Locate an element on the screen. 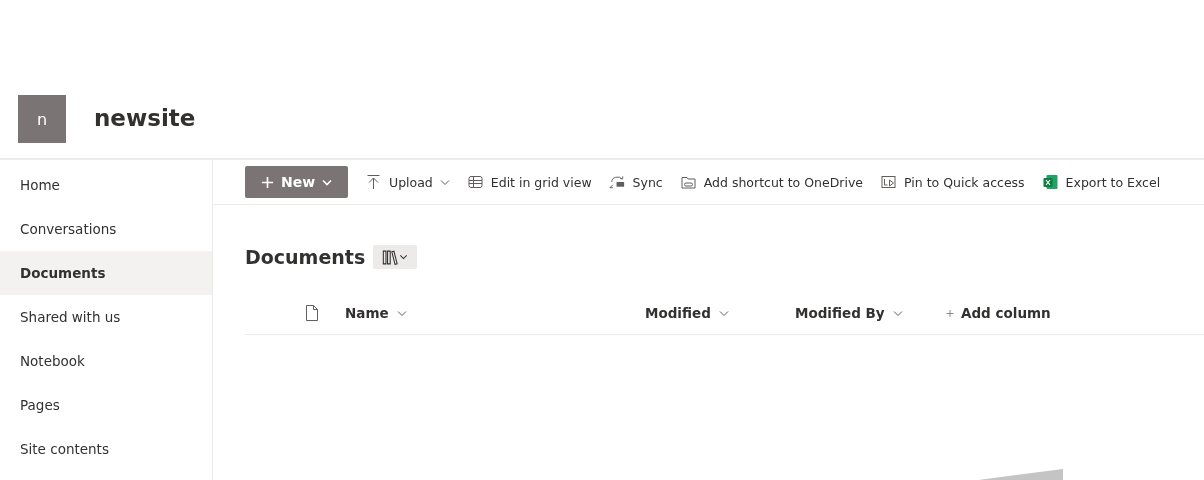 This screenshot has width=1204, height=480. site-title: newsite is located at coordinates (145, 118).